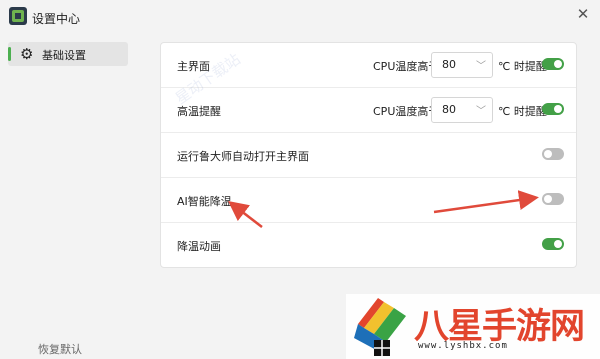 Image resolution: width=600 pixels, height=359 pixels. Describe the element at coordinates (60, 349) in the screenshot. I see `restore-defaults-link: 恢复默认` at that location.